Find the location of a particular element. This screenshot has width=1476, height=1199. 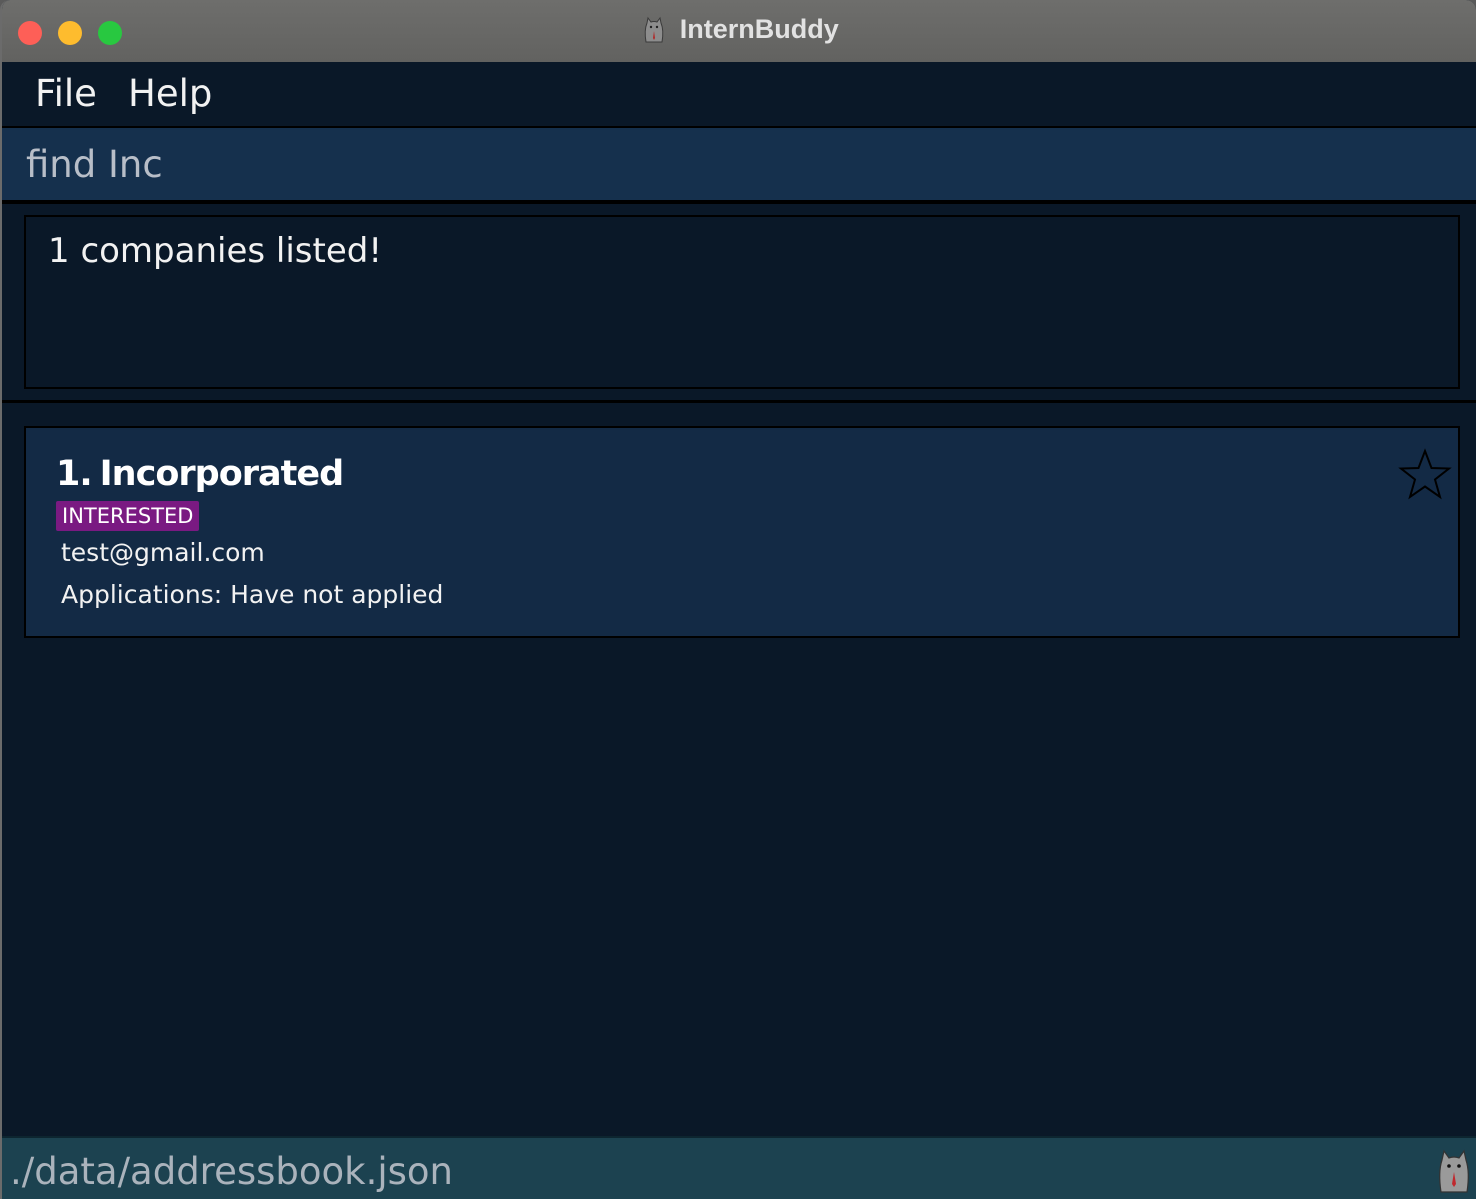

result-display: 1 companies listed! is located at coordinates (742, 302).